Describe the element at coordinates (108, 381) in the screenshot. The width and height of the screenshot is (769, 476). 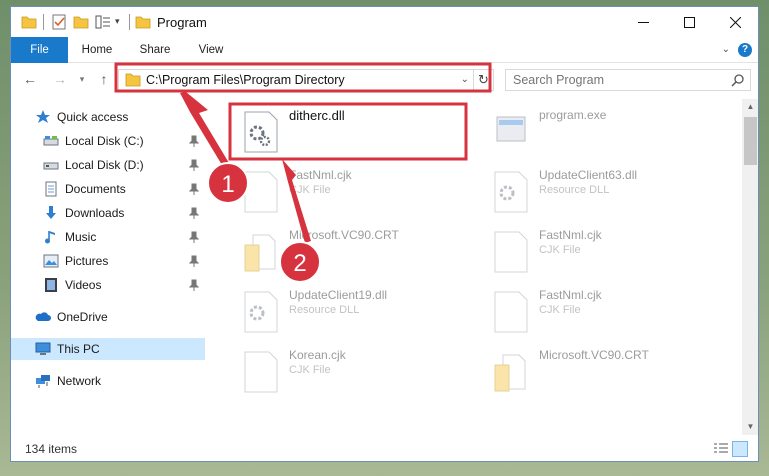
I see `sidebar-item-network: Network` at that location.